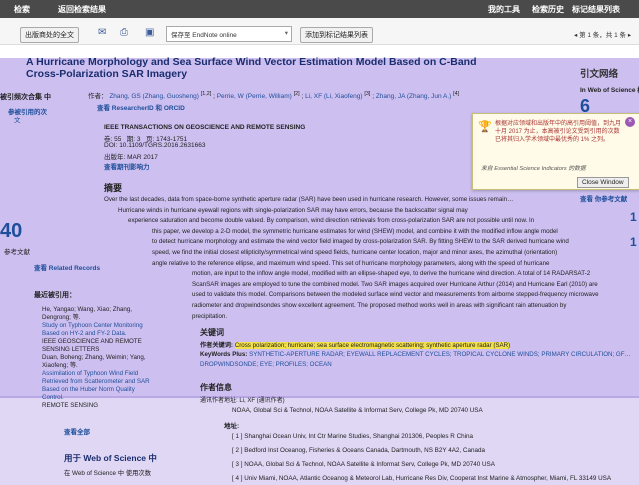  What do you see at coordinates (131, 157) in the screenshot?
I see `publication-date: 出版年: MAR 2017` at bounding box center [131, 157].